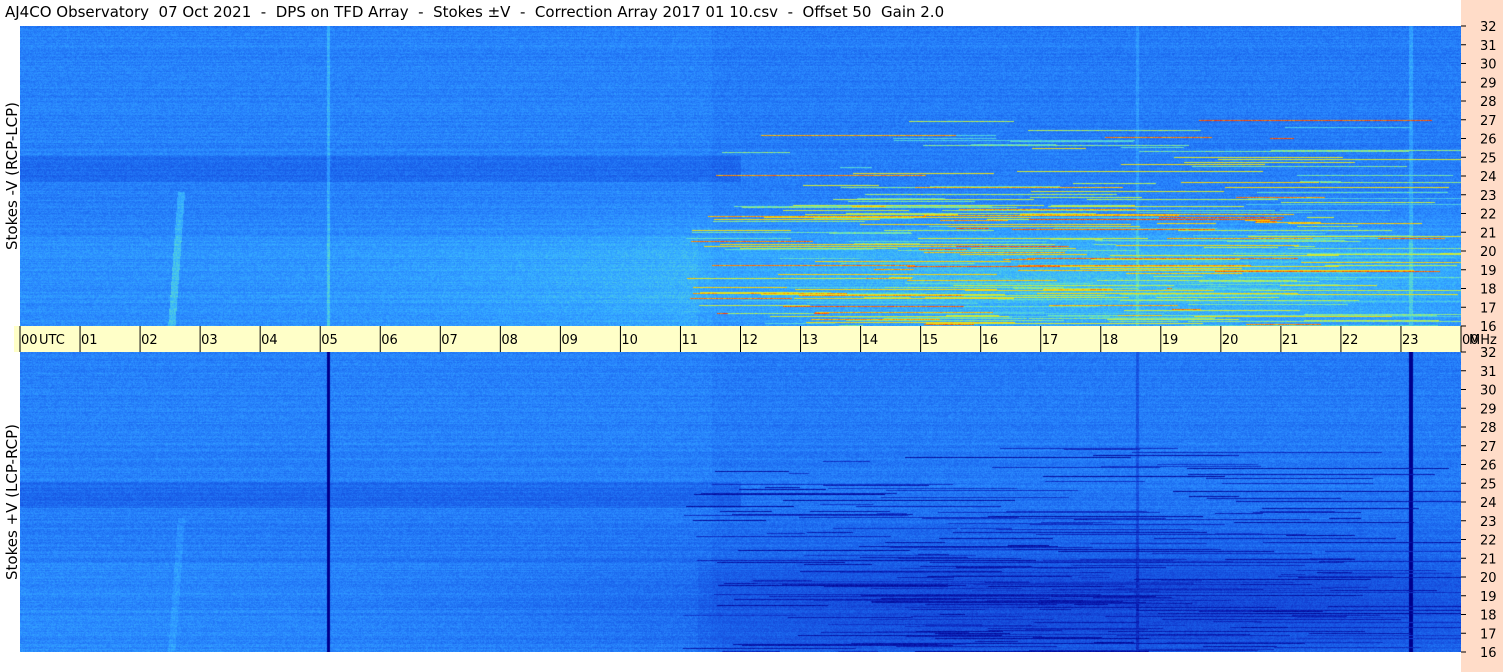  Describe the element at coordinates (1110, 340) in the screenshot. I see `time-tick-label: 18` at that location.